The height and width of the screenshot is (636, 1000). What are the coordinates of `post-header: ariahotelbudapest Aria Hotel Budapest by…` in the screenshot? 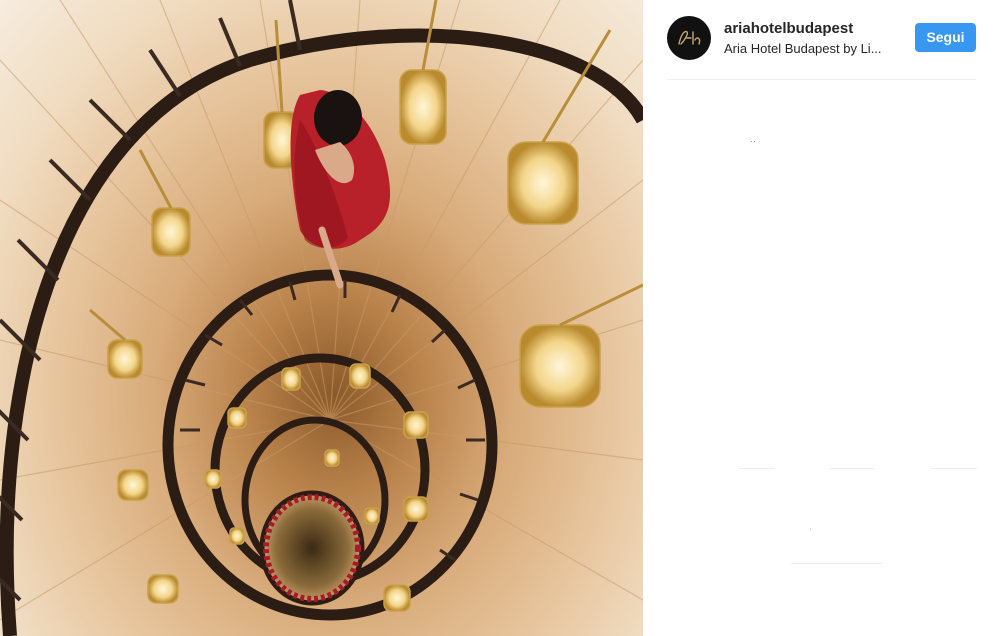 It's located at (822, 38).